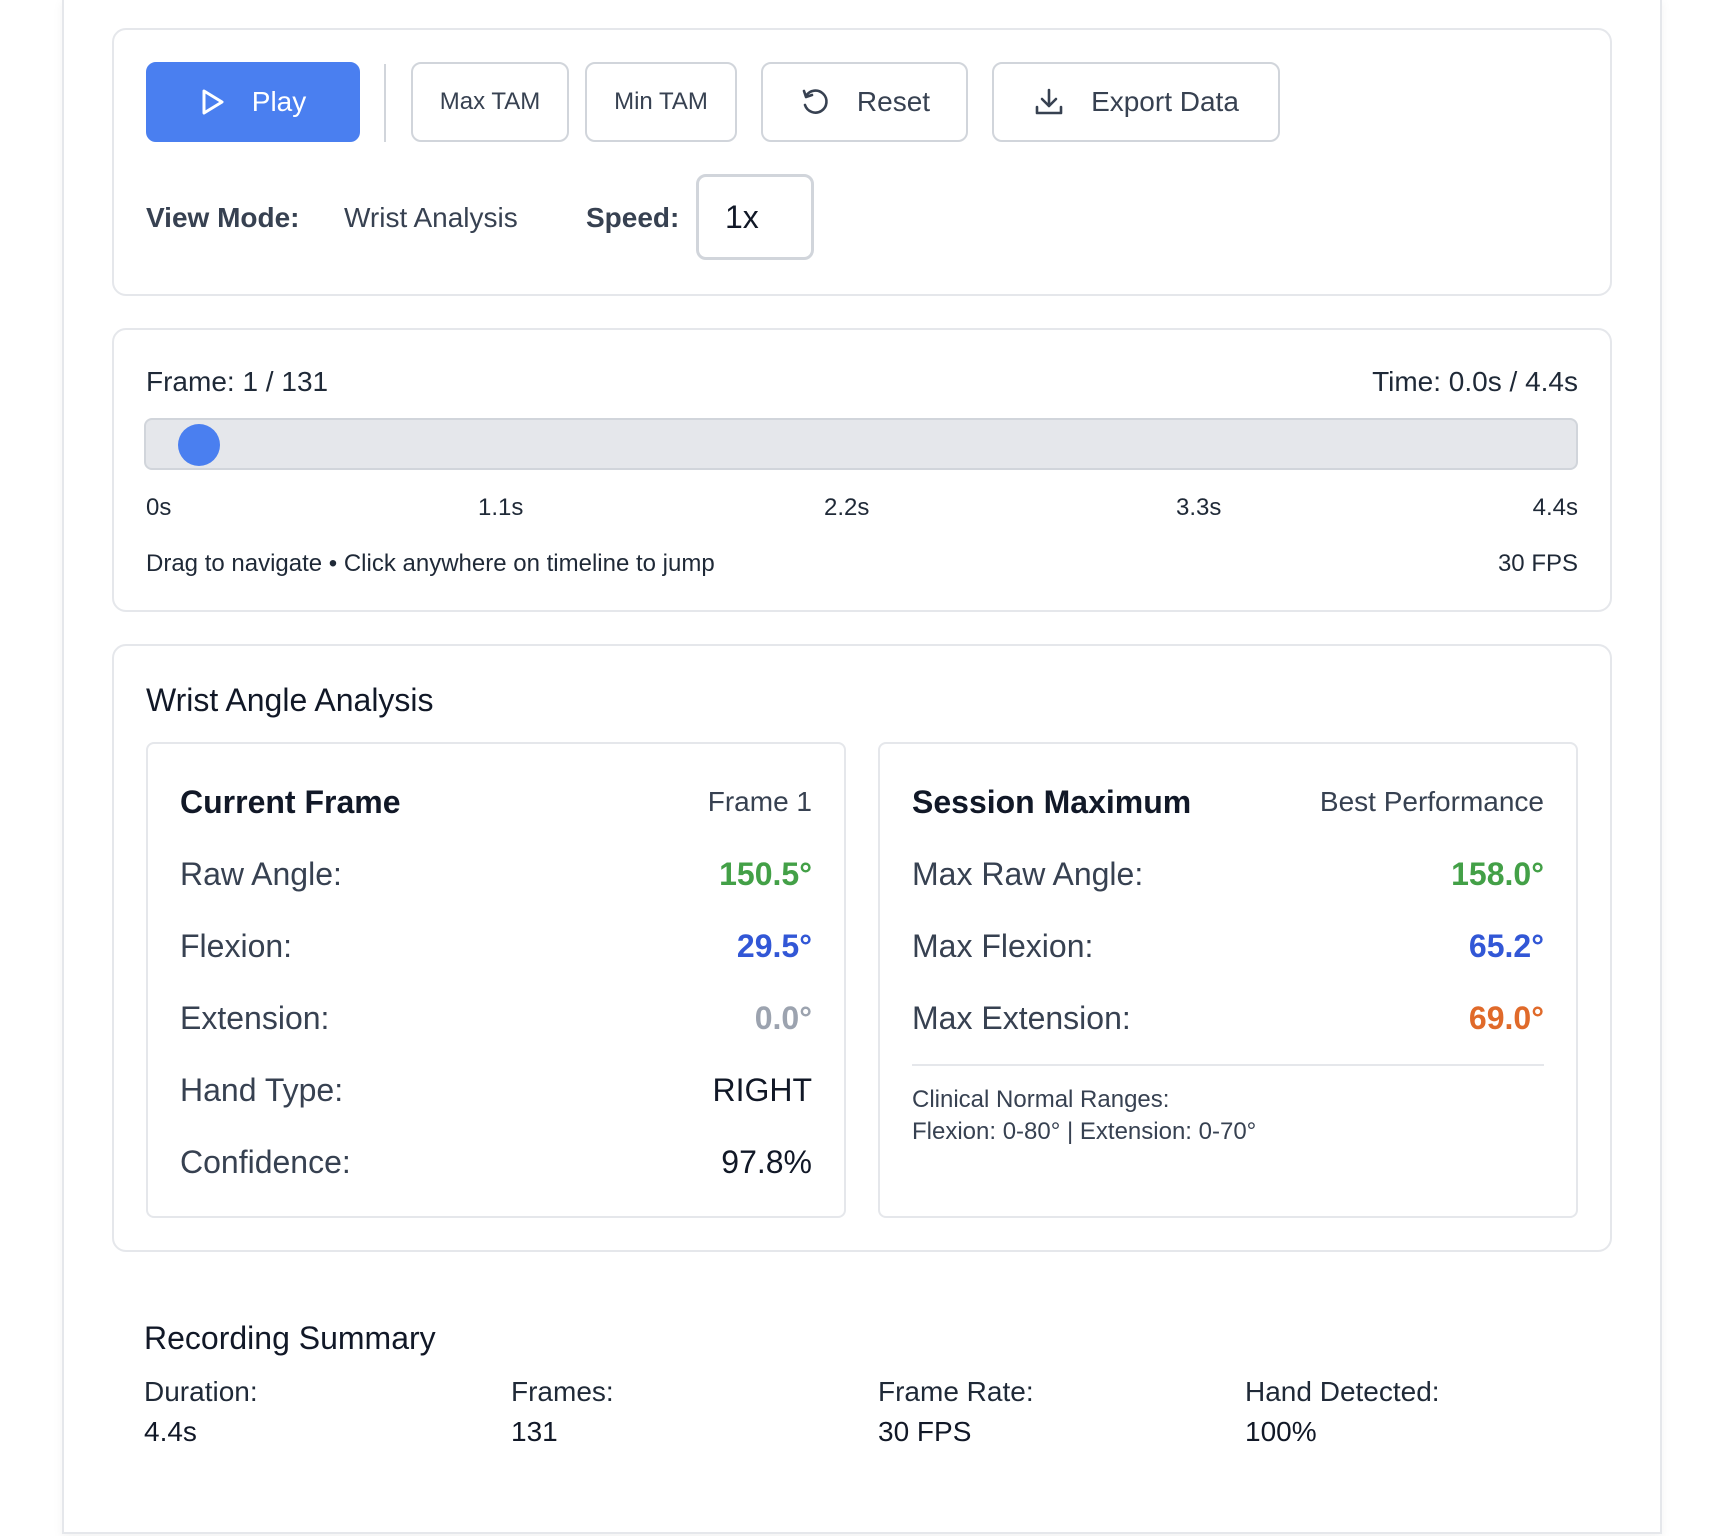 Image resolution: width=1716 pixels, height=1536 pixels. I want to click on reset-button: Reset, so click(864, 102).